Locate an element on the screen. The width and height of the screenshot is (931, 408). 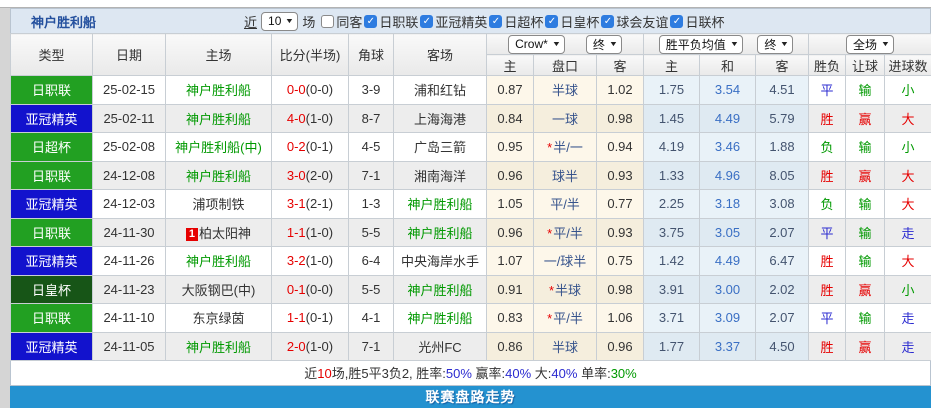
handicap-odds-away: 1.06 is located at coordinates (620, 318).